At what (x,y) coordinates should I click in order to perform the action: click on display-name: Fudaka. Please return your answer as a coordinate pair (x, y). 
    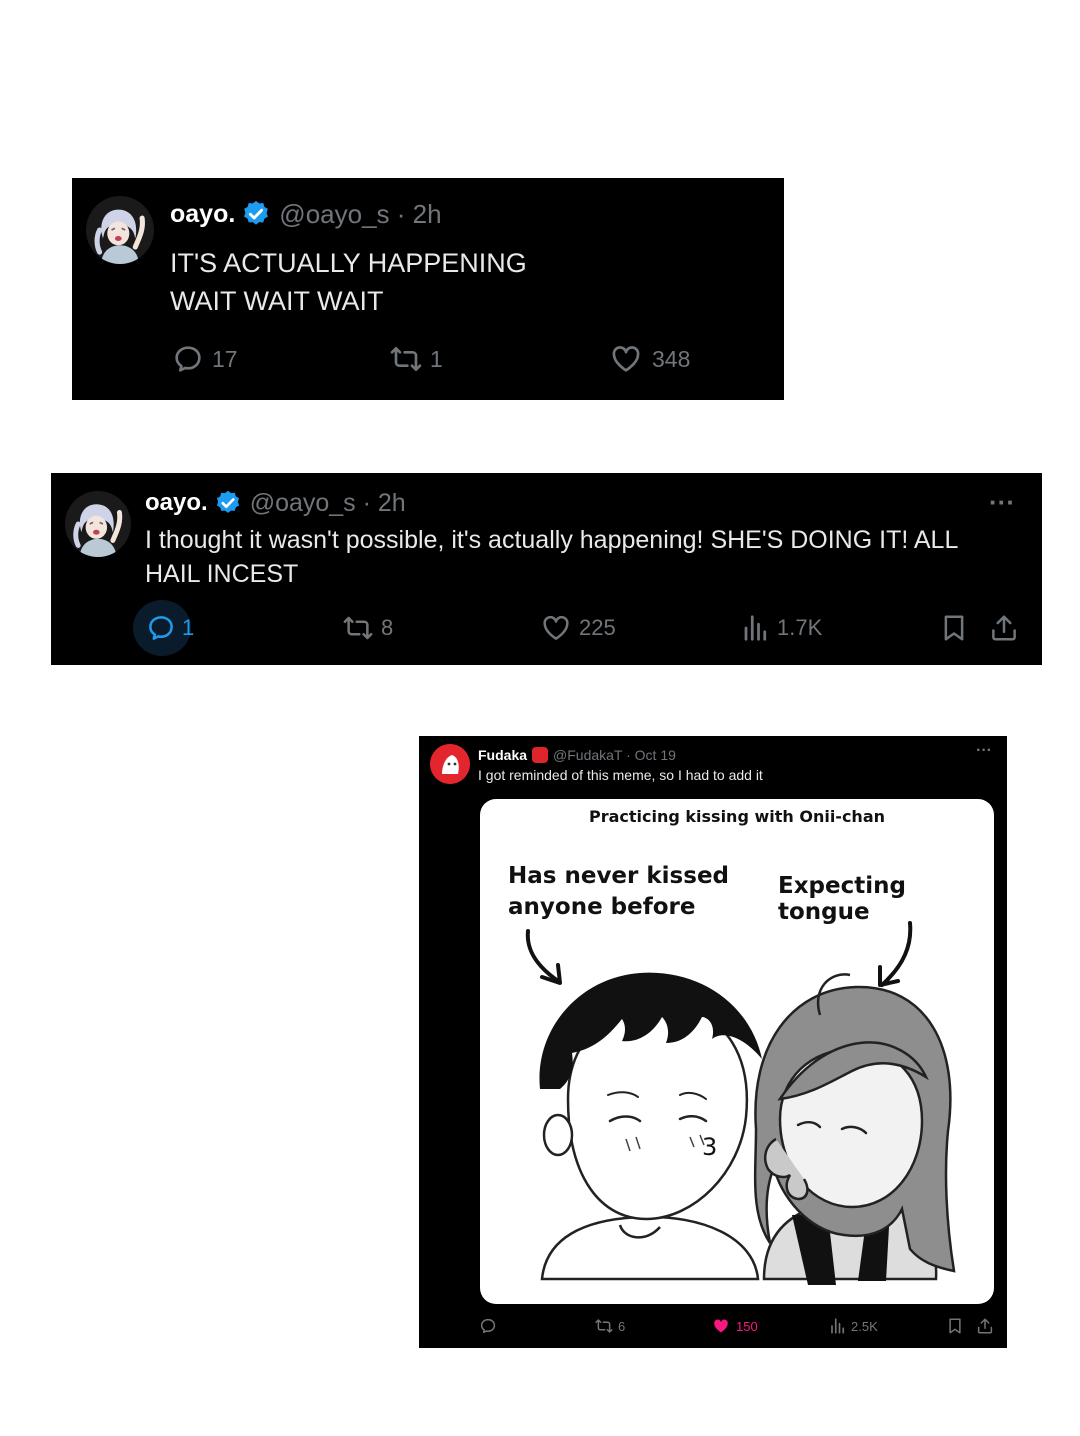
    Looking at the image, I should click on (502, 755).